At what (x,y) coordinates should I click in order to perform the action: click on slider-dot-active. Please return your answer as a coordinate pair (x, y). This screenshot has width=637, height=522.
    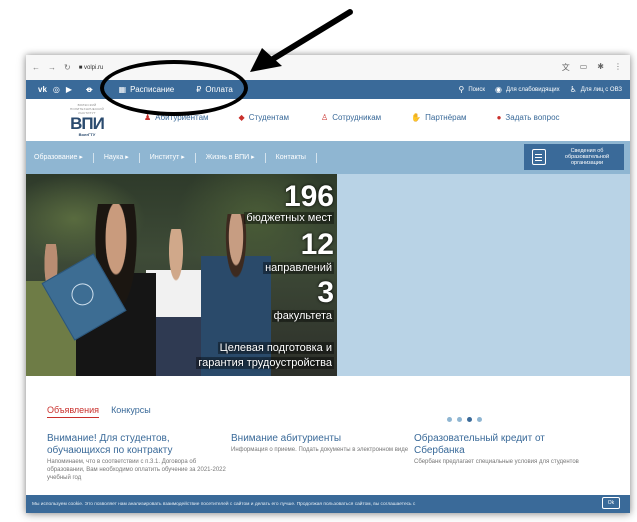
    Looking at the image, I should click on (469, 419).